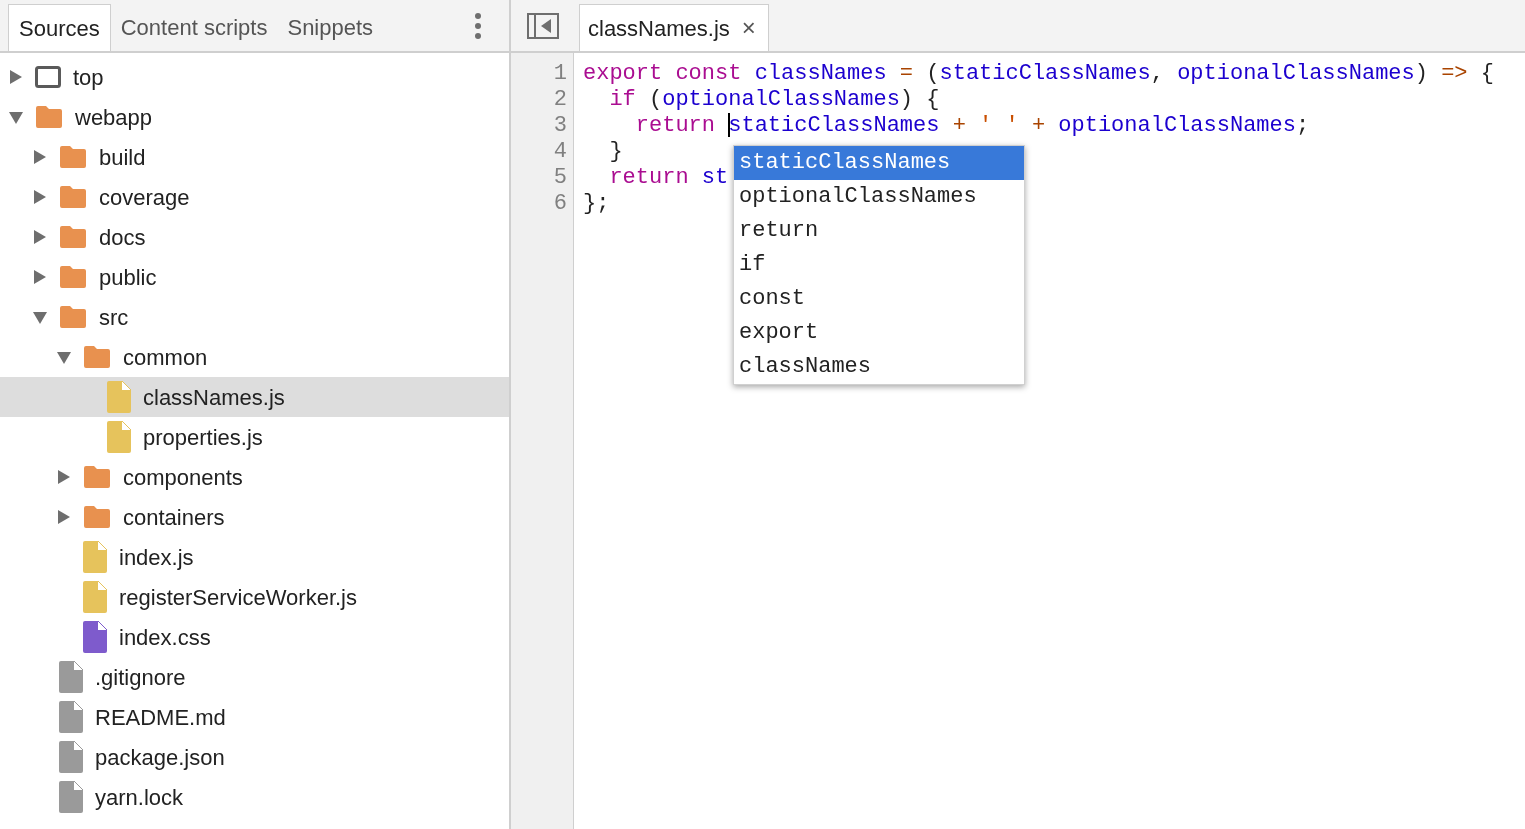 This screenshot has height=829, width=1525. Describe the element at coordinates (879, 299) in the screenshot. I see `suggestion-item: const` at that location.